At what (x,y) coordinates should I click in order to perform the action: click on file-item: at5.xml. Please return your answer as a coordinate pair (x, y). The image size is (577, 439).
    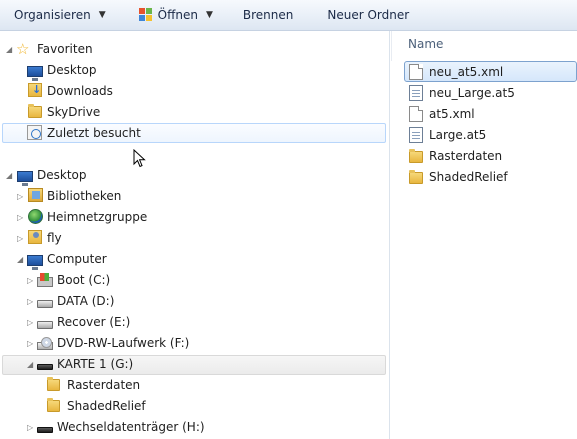
    Looking at the image, I should click on (490, 114).